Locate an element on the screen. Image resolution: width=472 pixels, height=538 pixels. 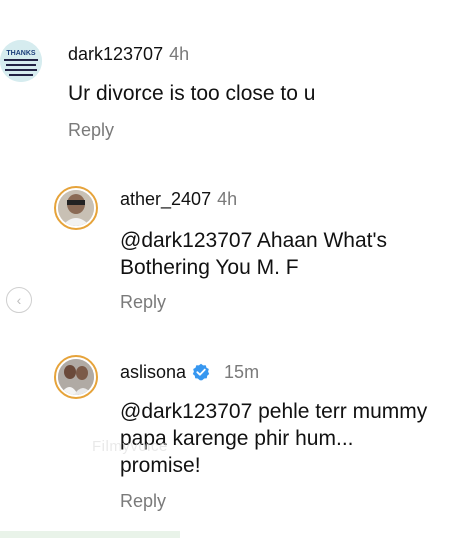
timestamp: 15m is located at coordinates (242, 372).